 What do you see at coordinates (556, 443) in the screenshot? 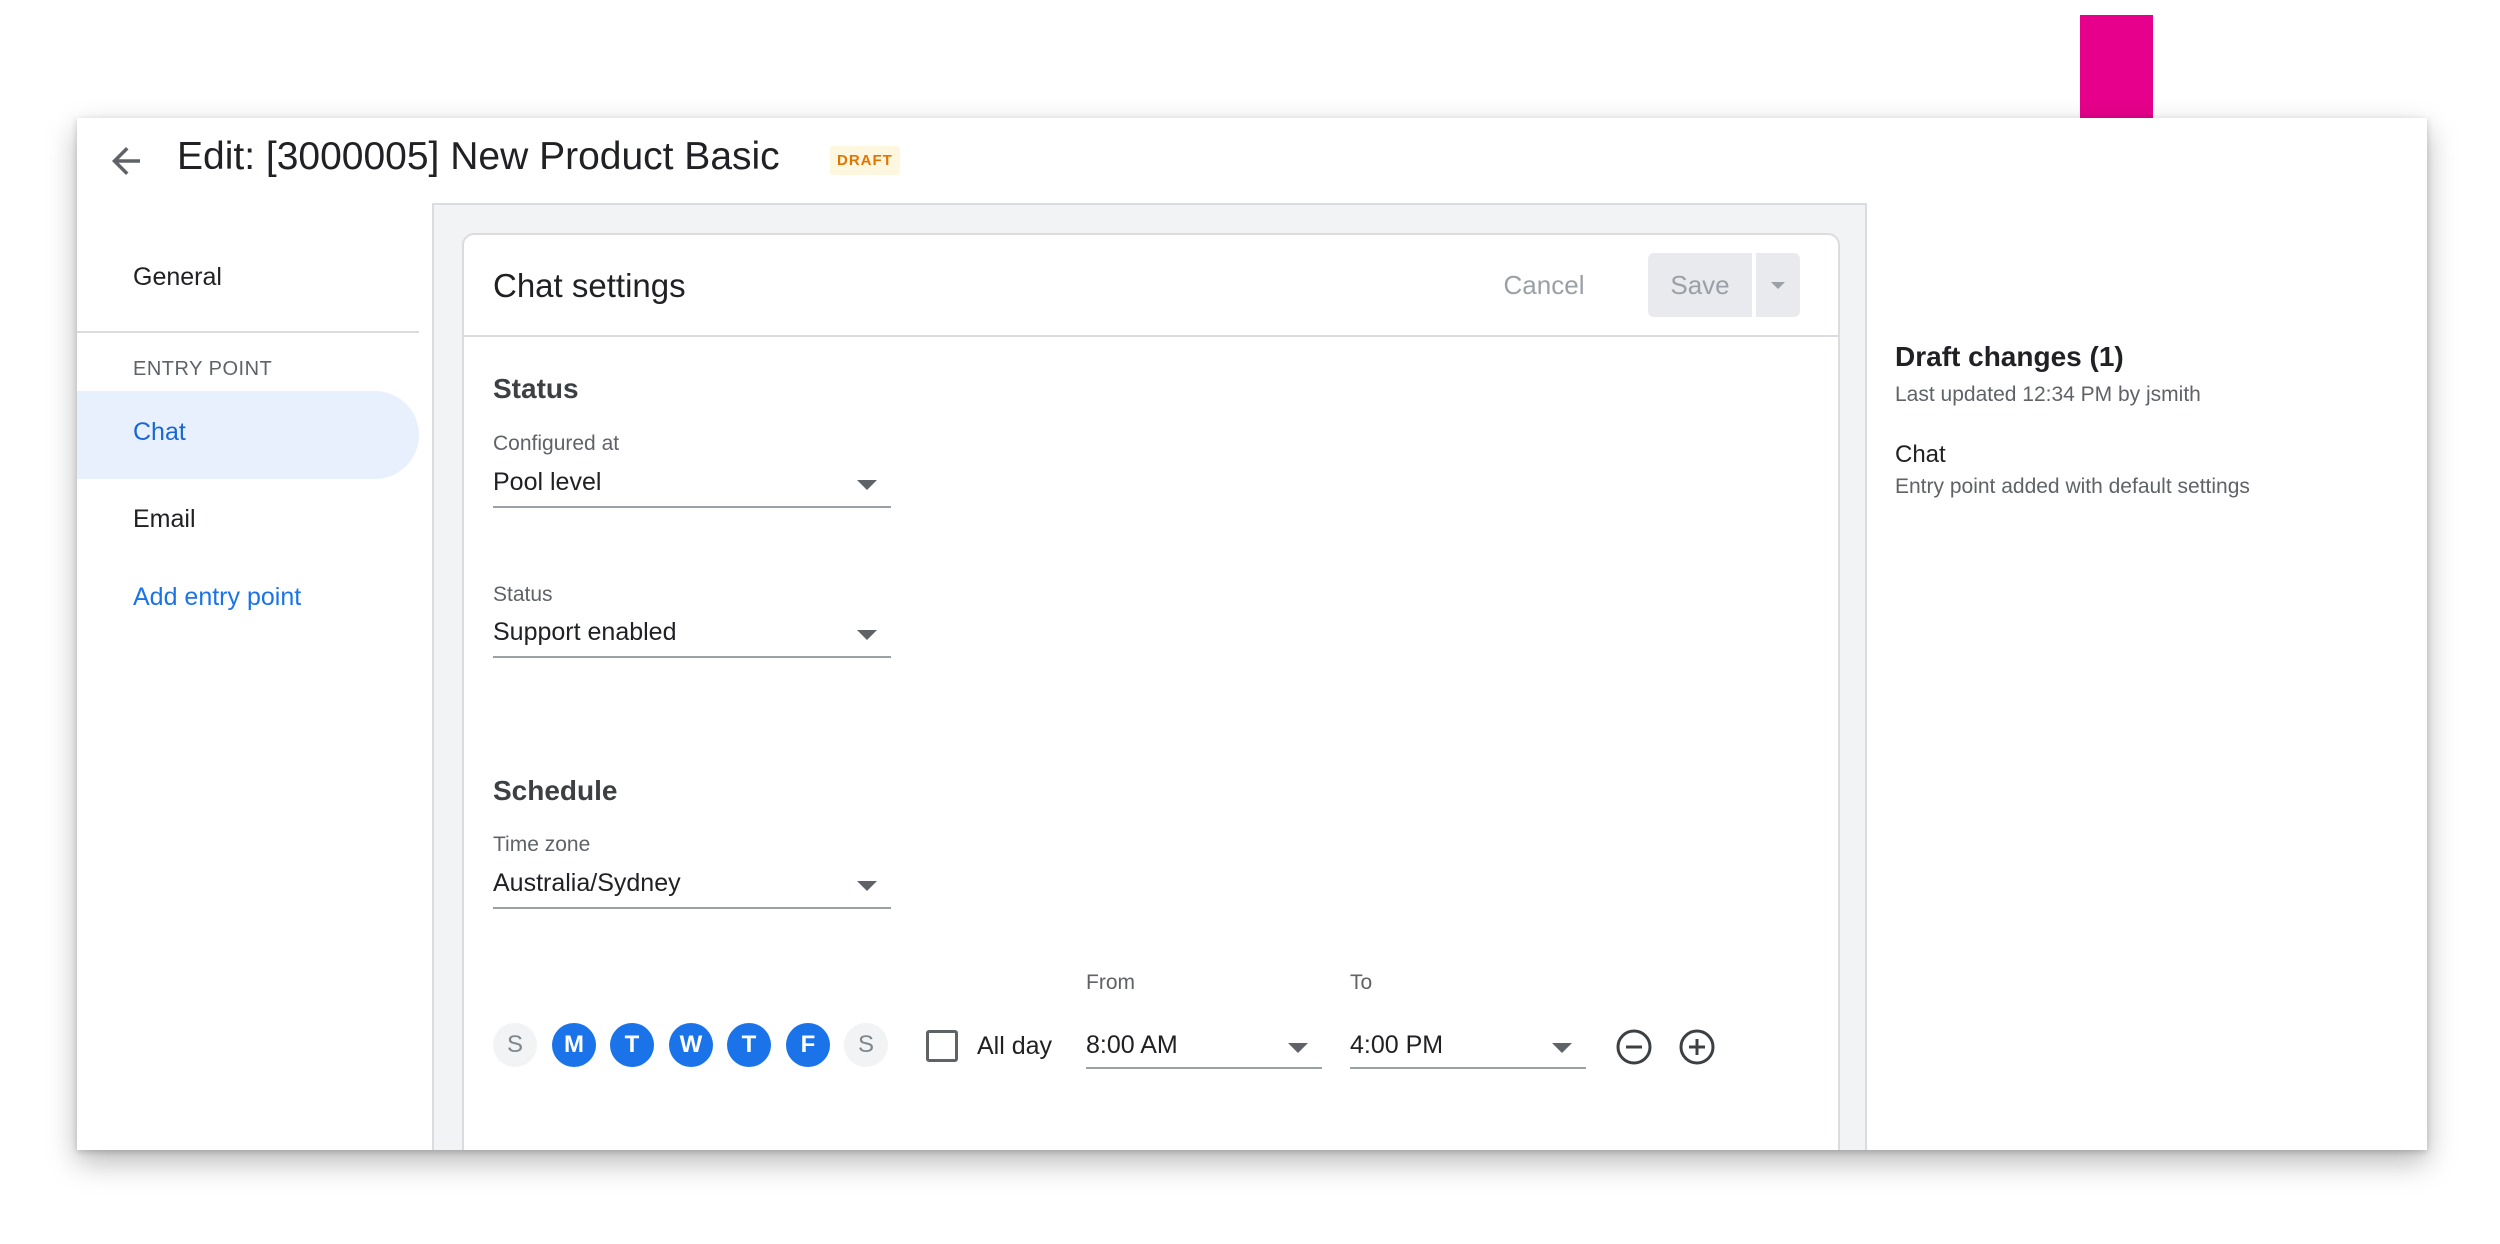
I see `configured-at-label: Configured at` at bounding box center [556, 443].